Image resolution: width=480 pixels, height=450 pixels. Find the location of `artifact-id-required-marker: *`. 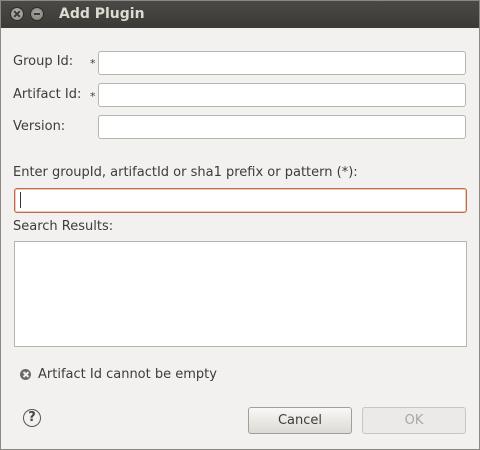

artifact-id-required-marker: * is located at coordinates (93, 96).